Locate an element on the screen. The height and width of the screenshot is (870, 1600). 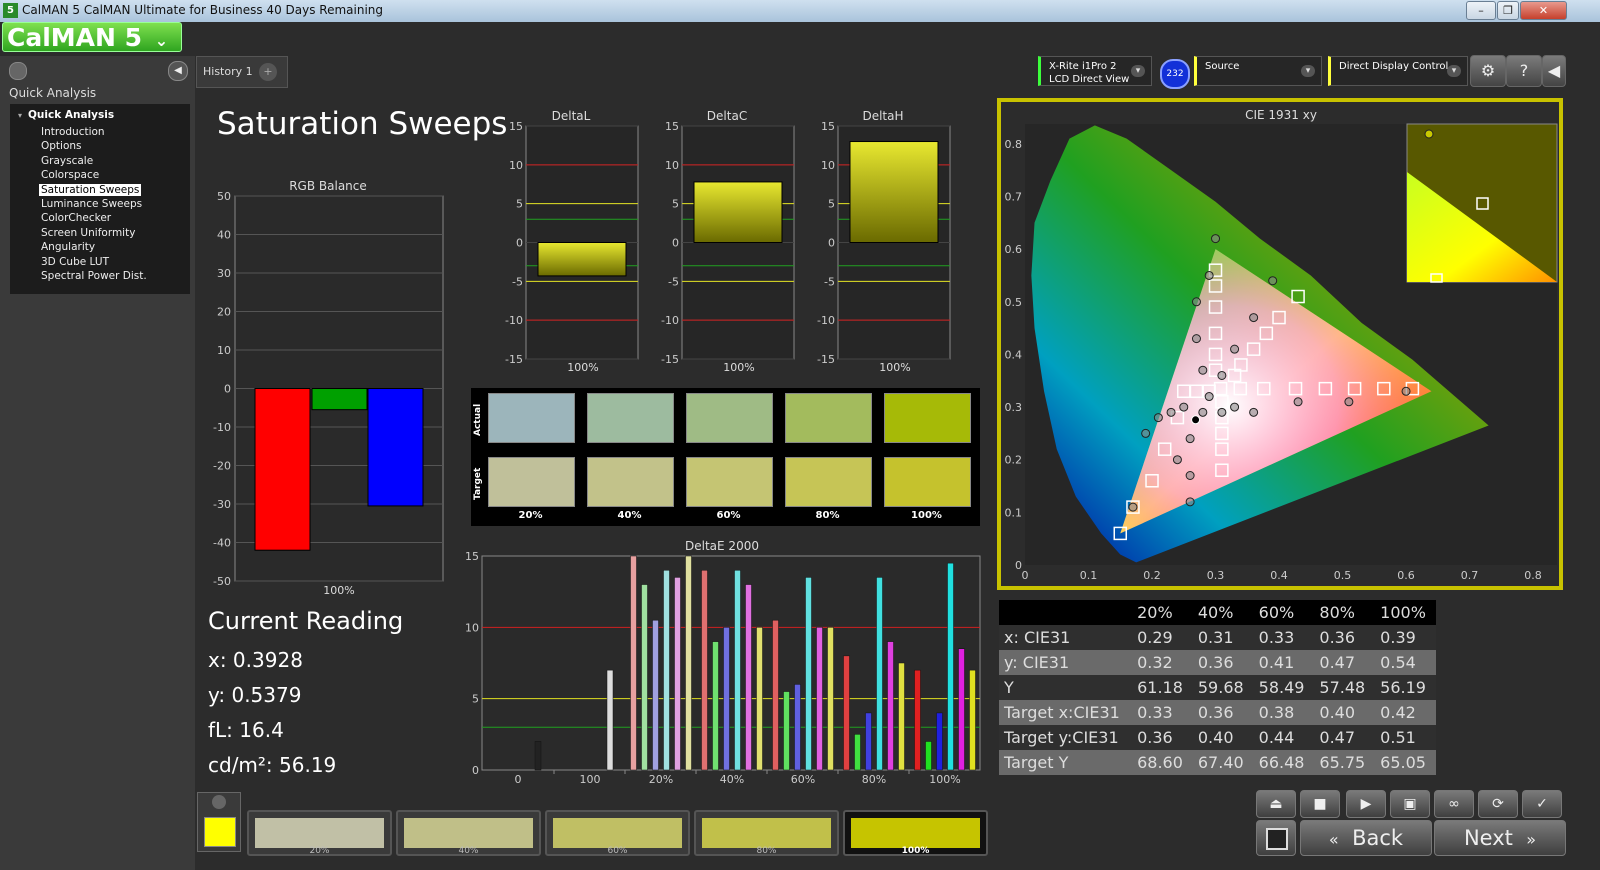
deltae-plot-area is located at coordinates (731, 663).